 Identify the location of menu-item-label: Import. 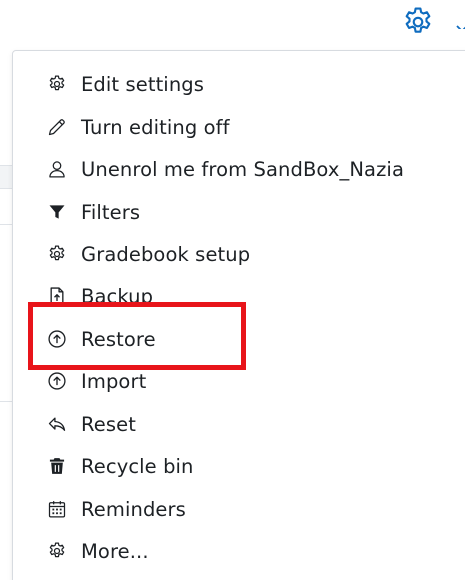
(114, 381).